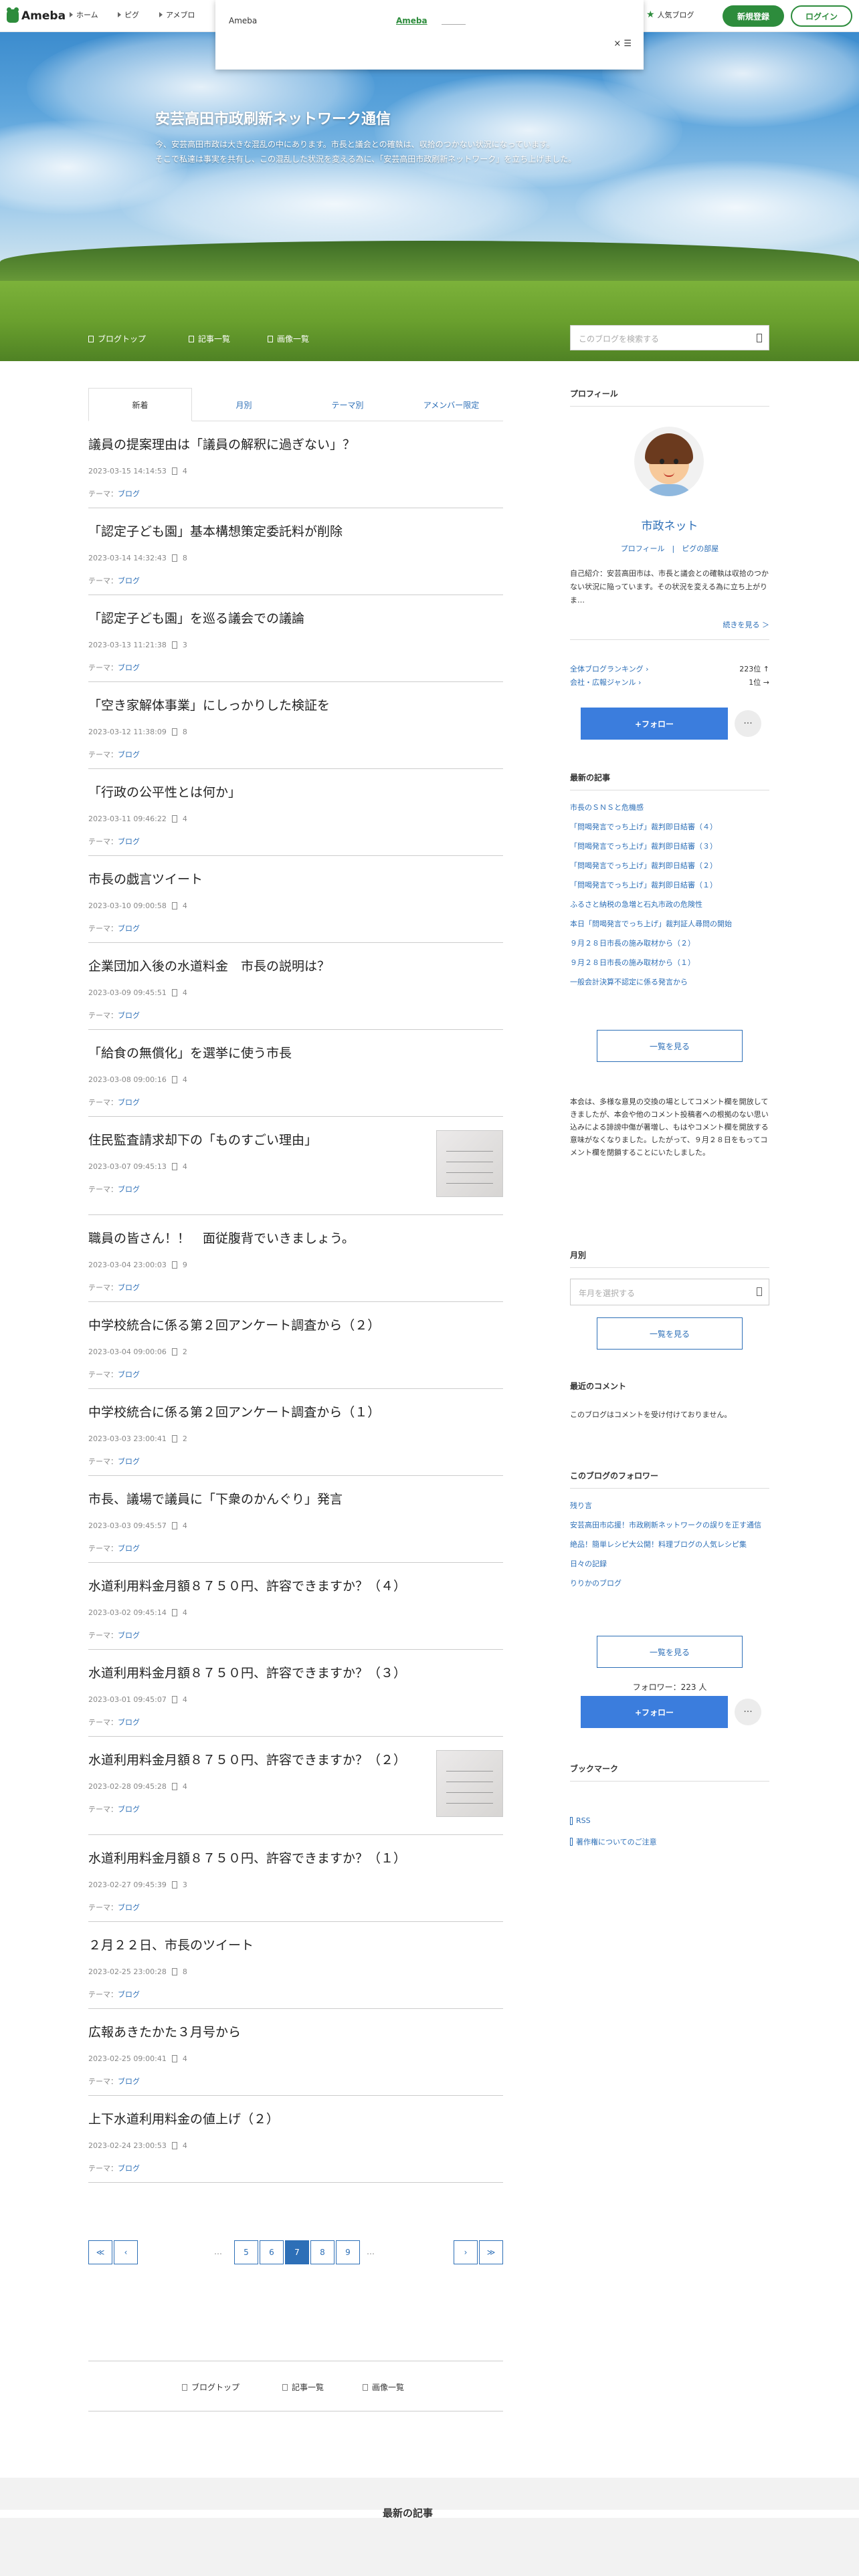 This screenshot has height=2576, width=859. What do you see at coordinates (669, 866) in the screenshot?
I see `recent-article-link: 「問喝発言でっち上げ」裁判即日結審（２）` at bounding box center [669, 866].